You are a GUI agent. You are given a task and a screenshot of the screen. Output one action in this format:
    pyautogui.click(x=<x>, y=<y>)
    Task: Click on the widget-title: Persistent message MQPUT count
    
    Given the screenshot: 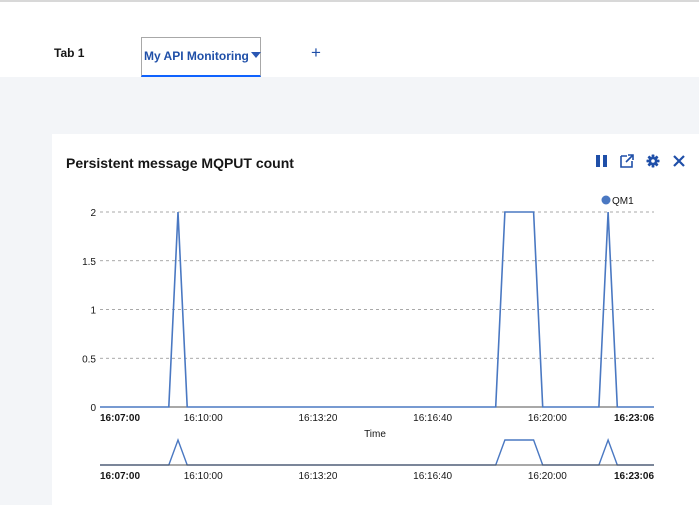 What is the action you would take?
    pyautogui.click(x=180, y=163)
    